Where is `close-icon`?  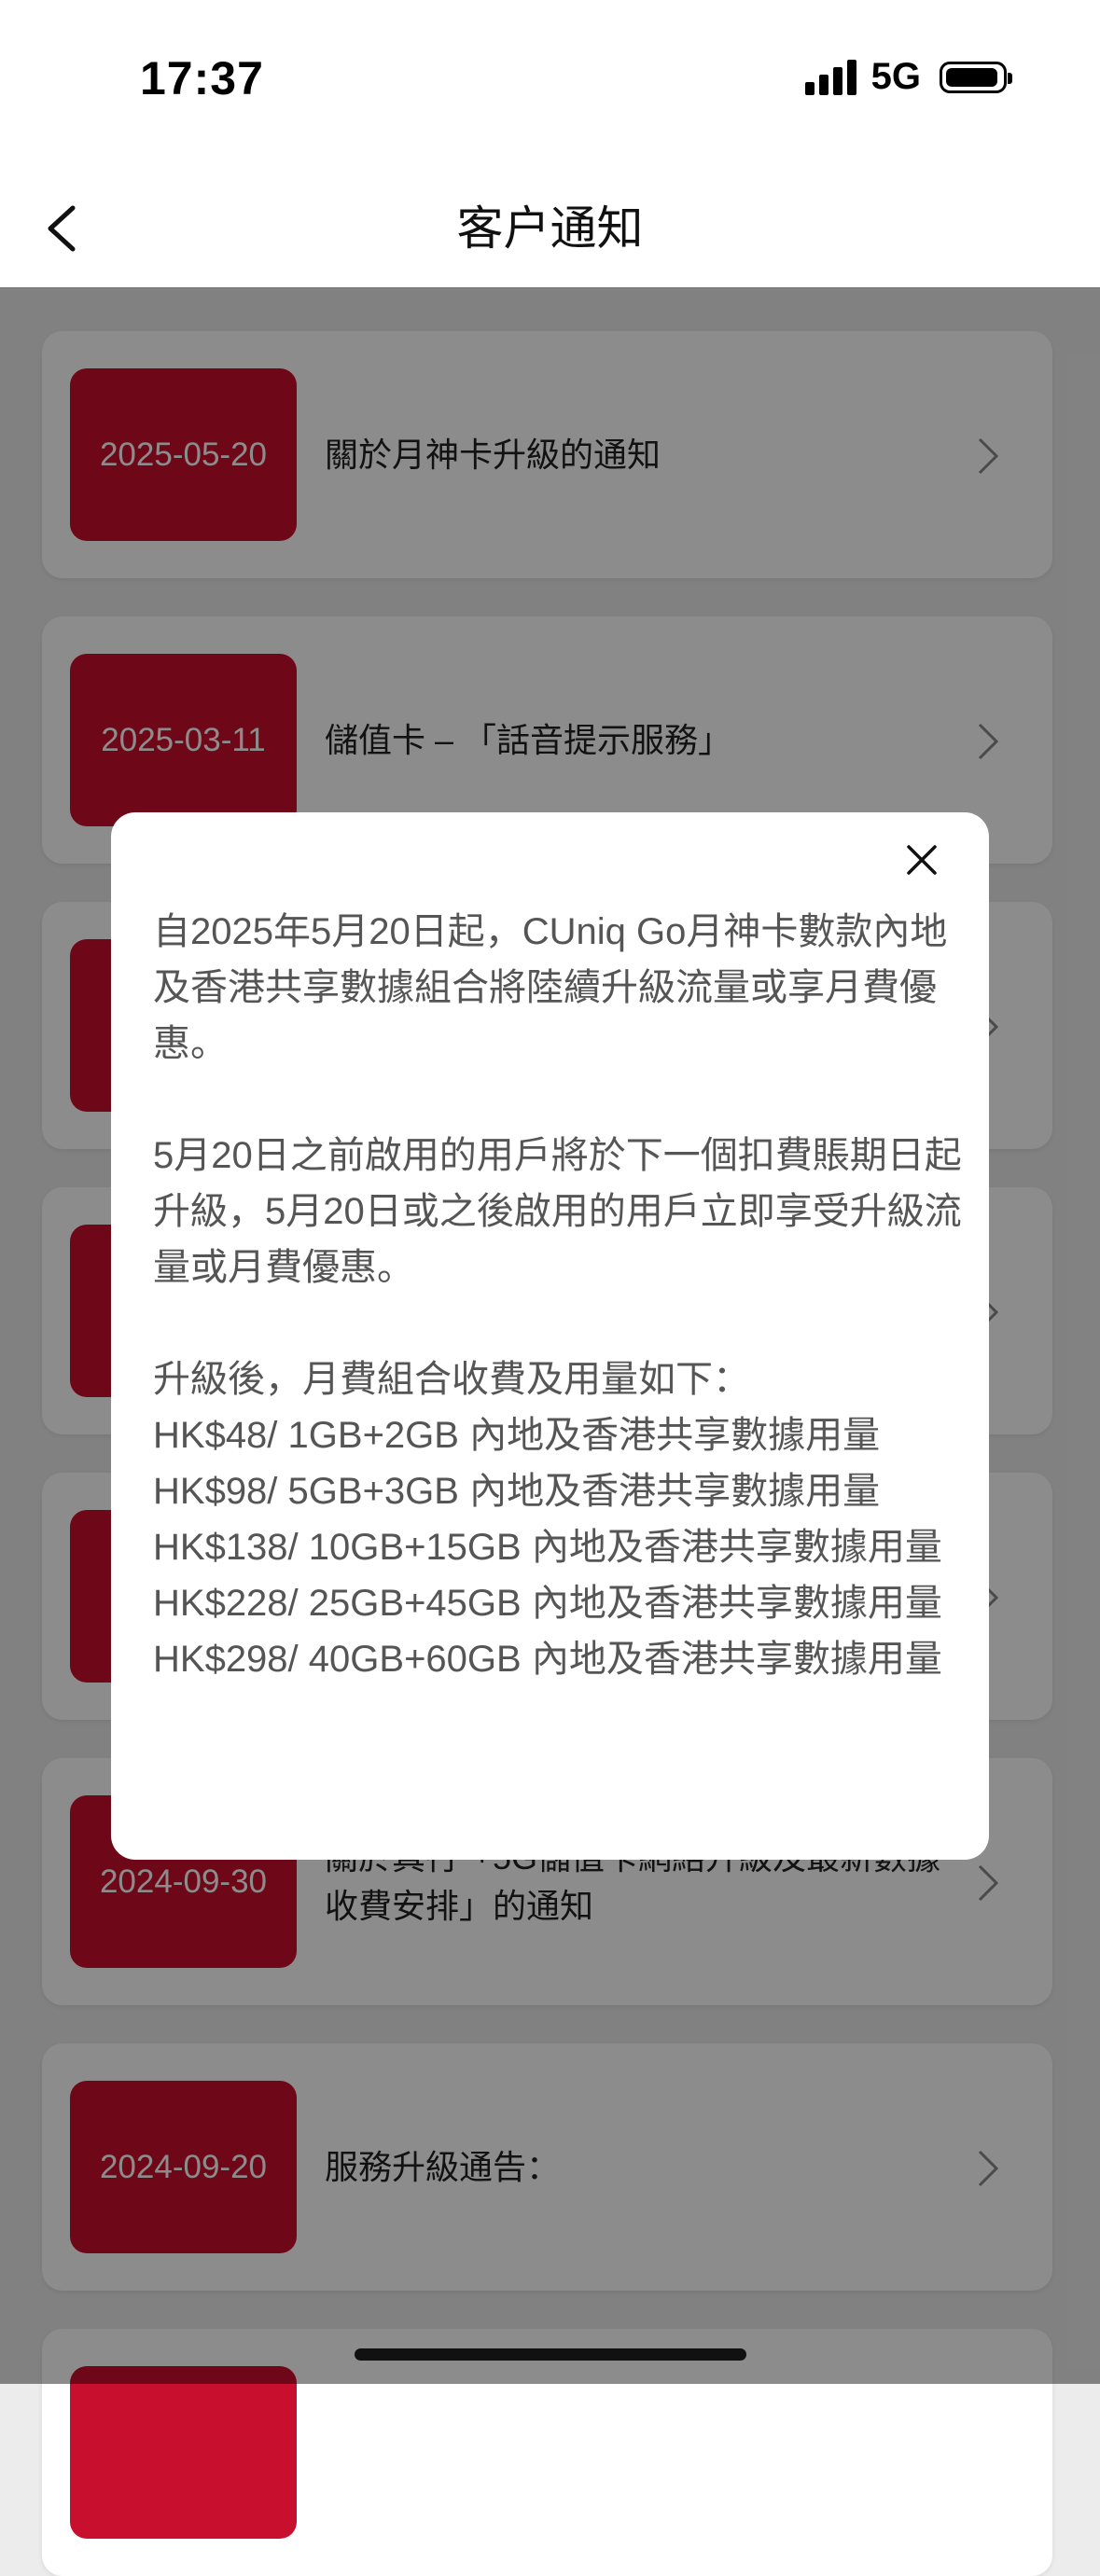
close-icon is located at coordinates (922, 860).